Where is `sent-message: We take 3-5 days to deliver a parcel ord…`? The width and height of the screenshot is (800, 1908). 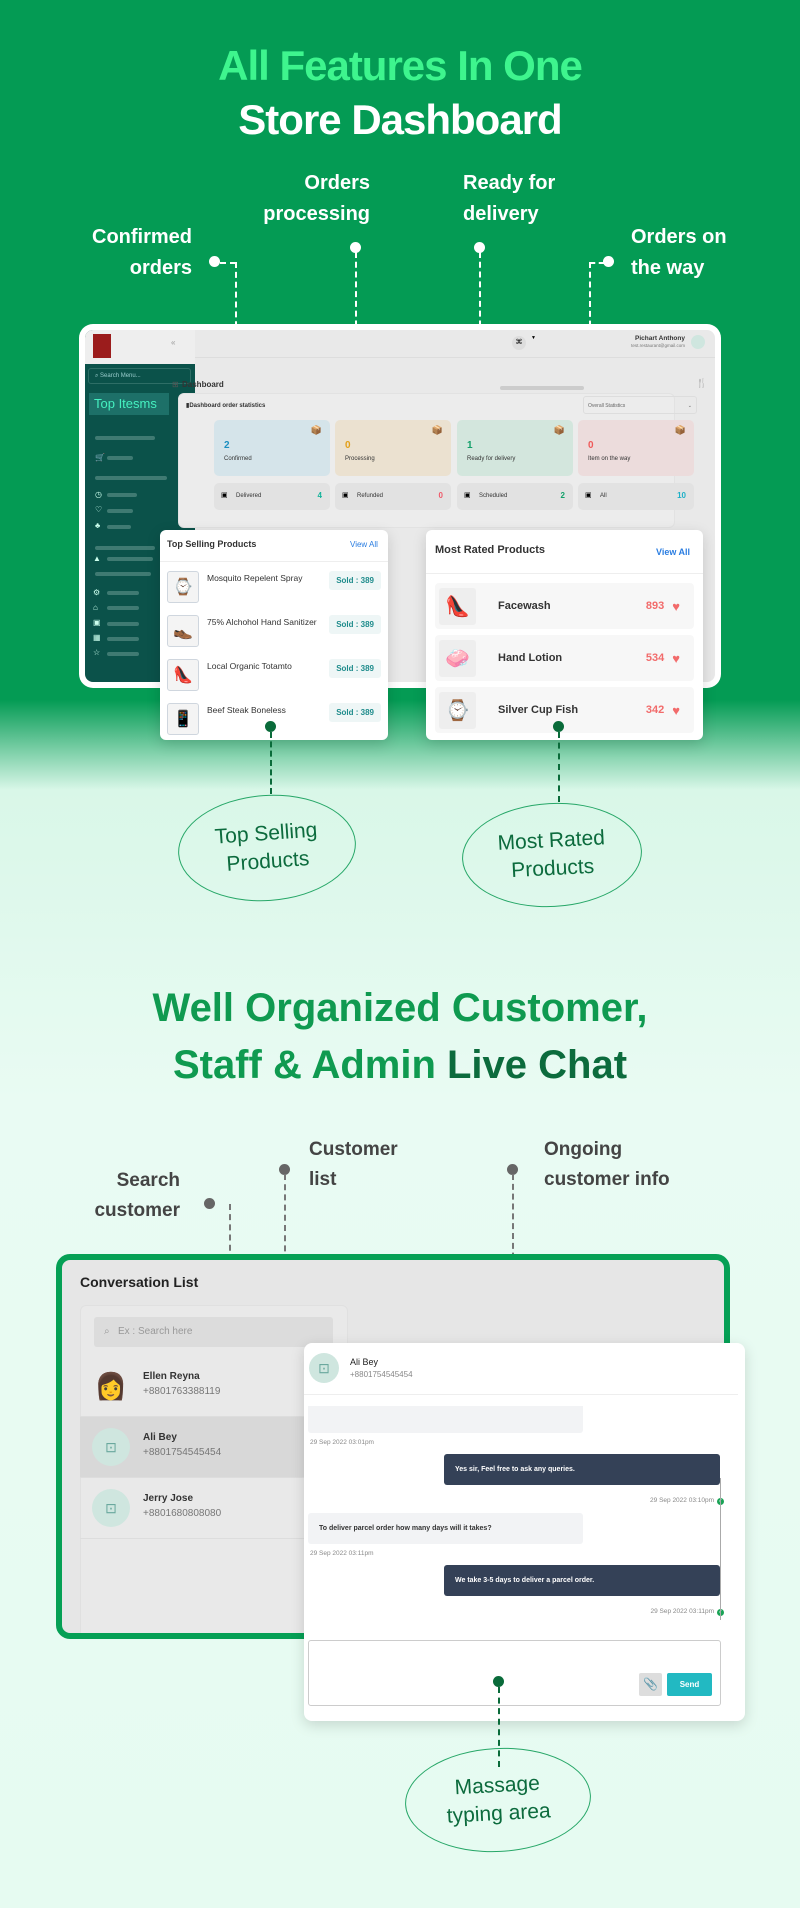
sent-message: We take 3-5 days to deliver a parcel ord… is located at coordinates (582, 1580).